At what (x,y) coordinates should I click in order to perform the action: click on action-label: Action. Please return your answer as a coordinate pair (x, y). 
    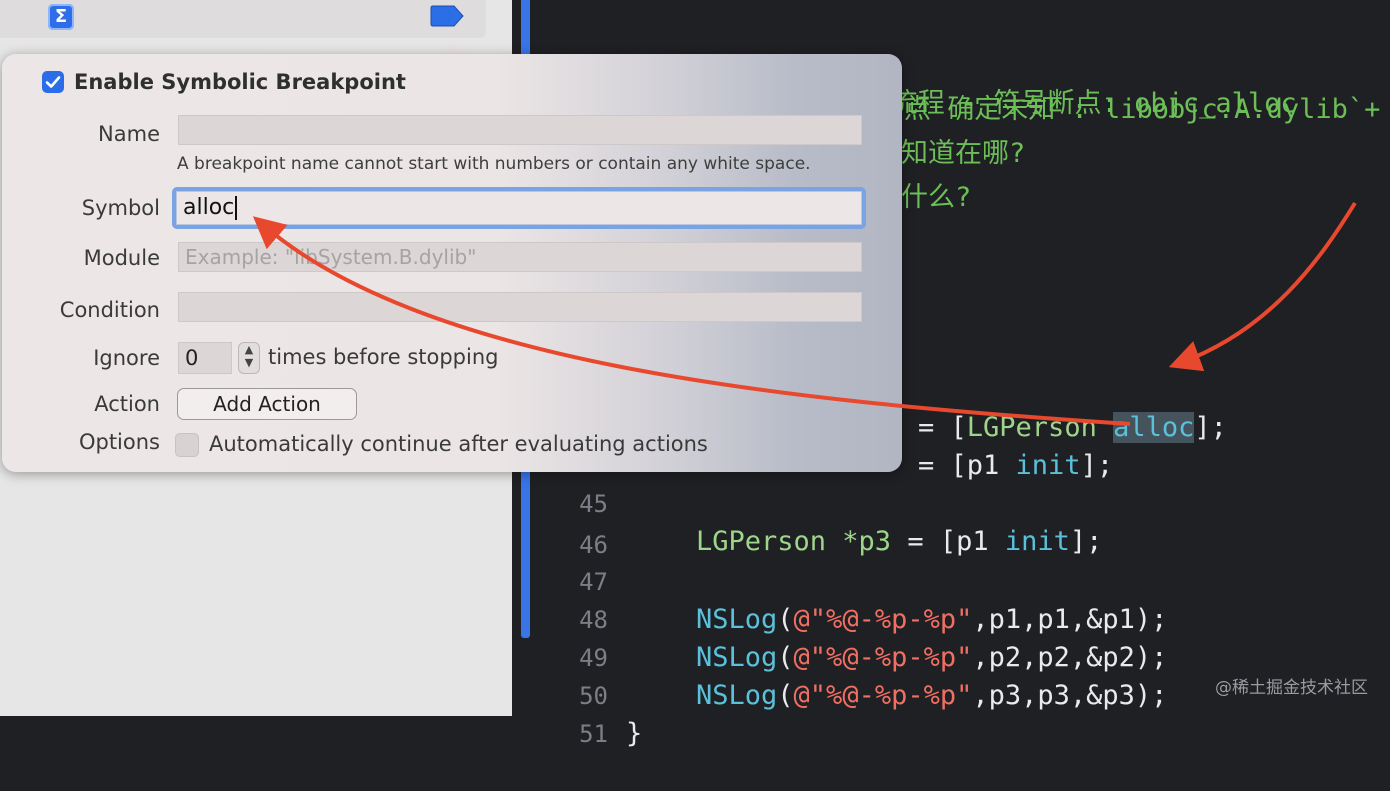
    Looking at the image, I should click on (127, 404).